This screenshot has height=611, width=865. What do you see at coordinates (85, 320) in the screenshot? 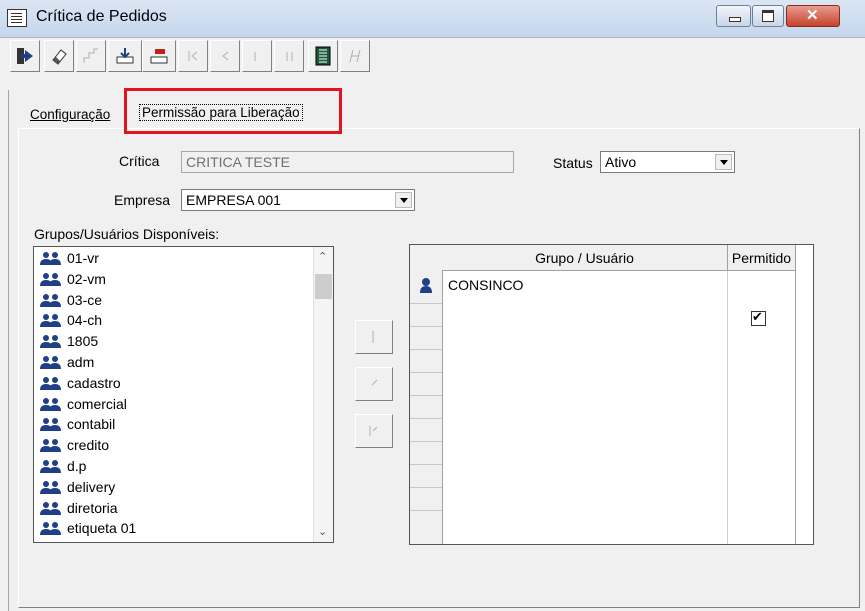
I see `list-item-label: 04-ch` at bounding box center [85, 320].